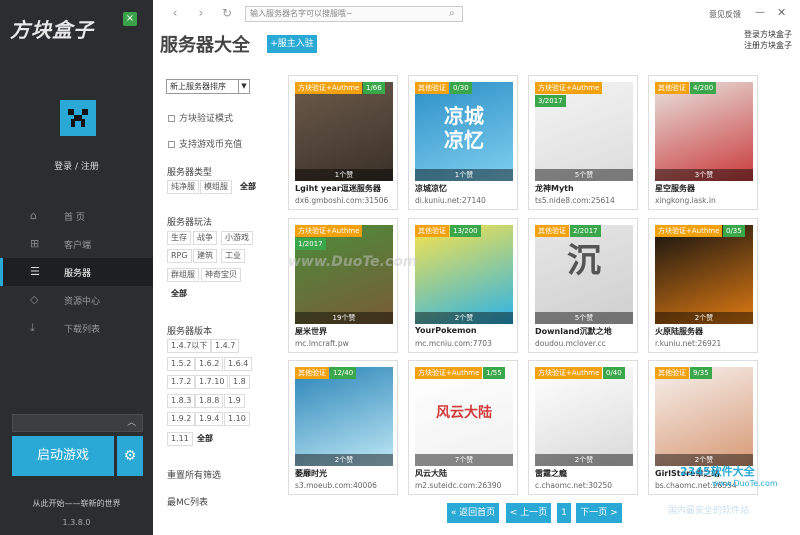 The image size is (800, 535). Describe the element at coordinates (205, 238) in the screenshot. I see `filter-tag: 战争` at that location.